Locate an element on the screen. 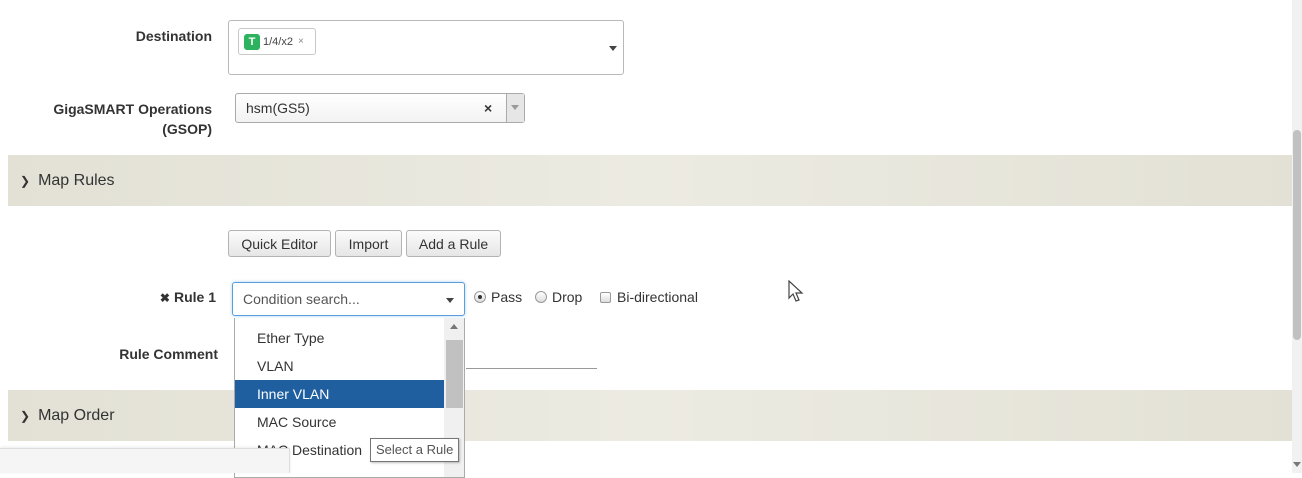 The image size is (1302, 478). token-value: 1/4/x2 is located at coordinates (278, 41).